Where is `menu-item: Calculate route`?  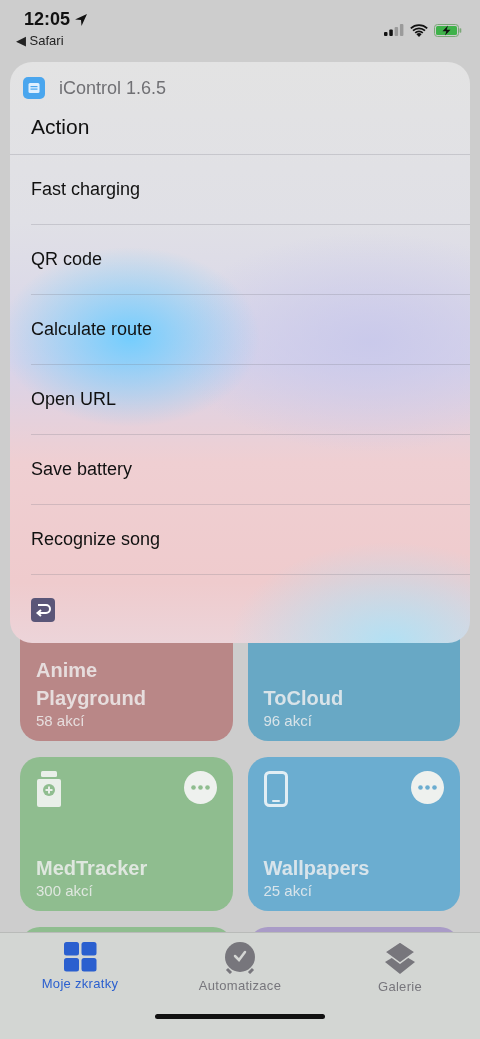 menu-item: Calculate route is located at coordinates (250, 330).